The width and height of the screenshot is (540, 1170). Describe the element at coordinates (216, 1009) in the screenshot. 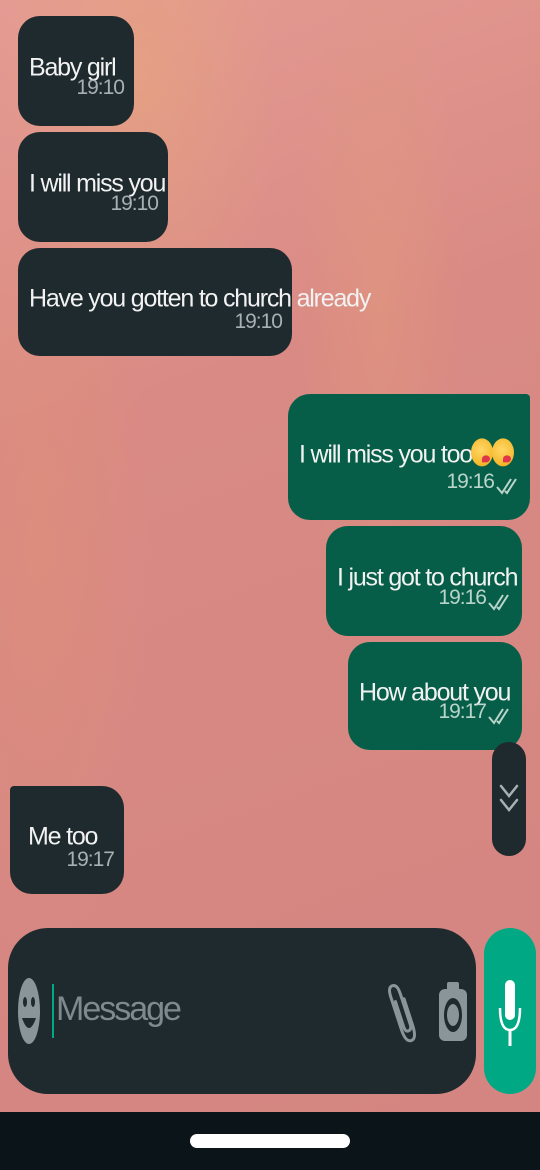

I see `message-input` at that location.